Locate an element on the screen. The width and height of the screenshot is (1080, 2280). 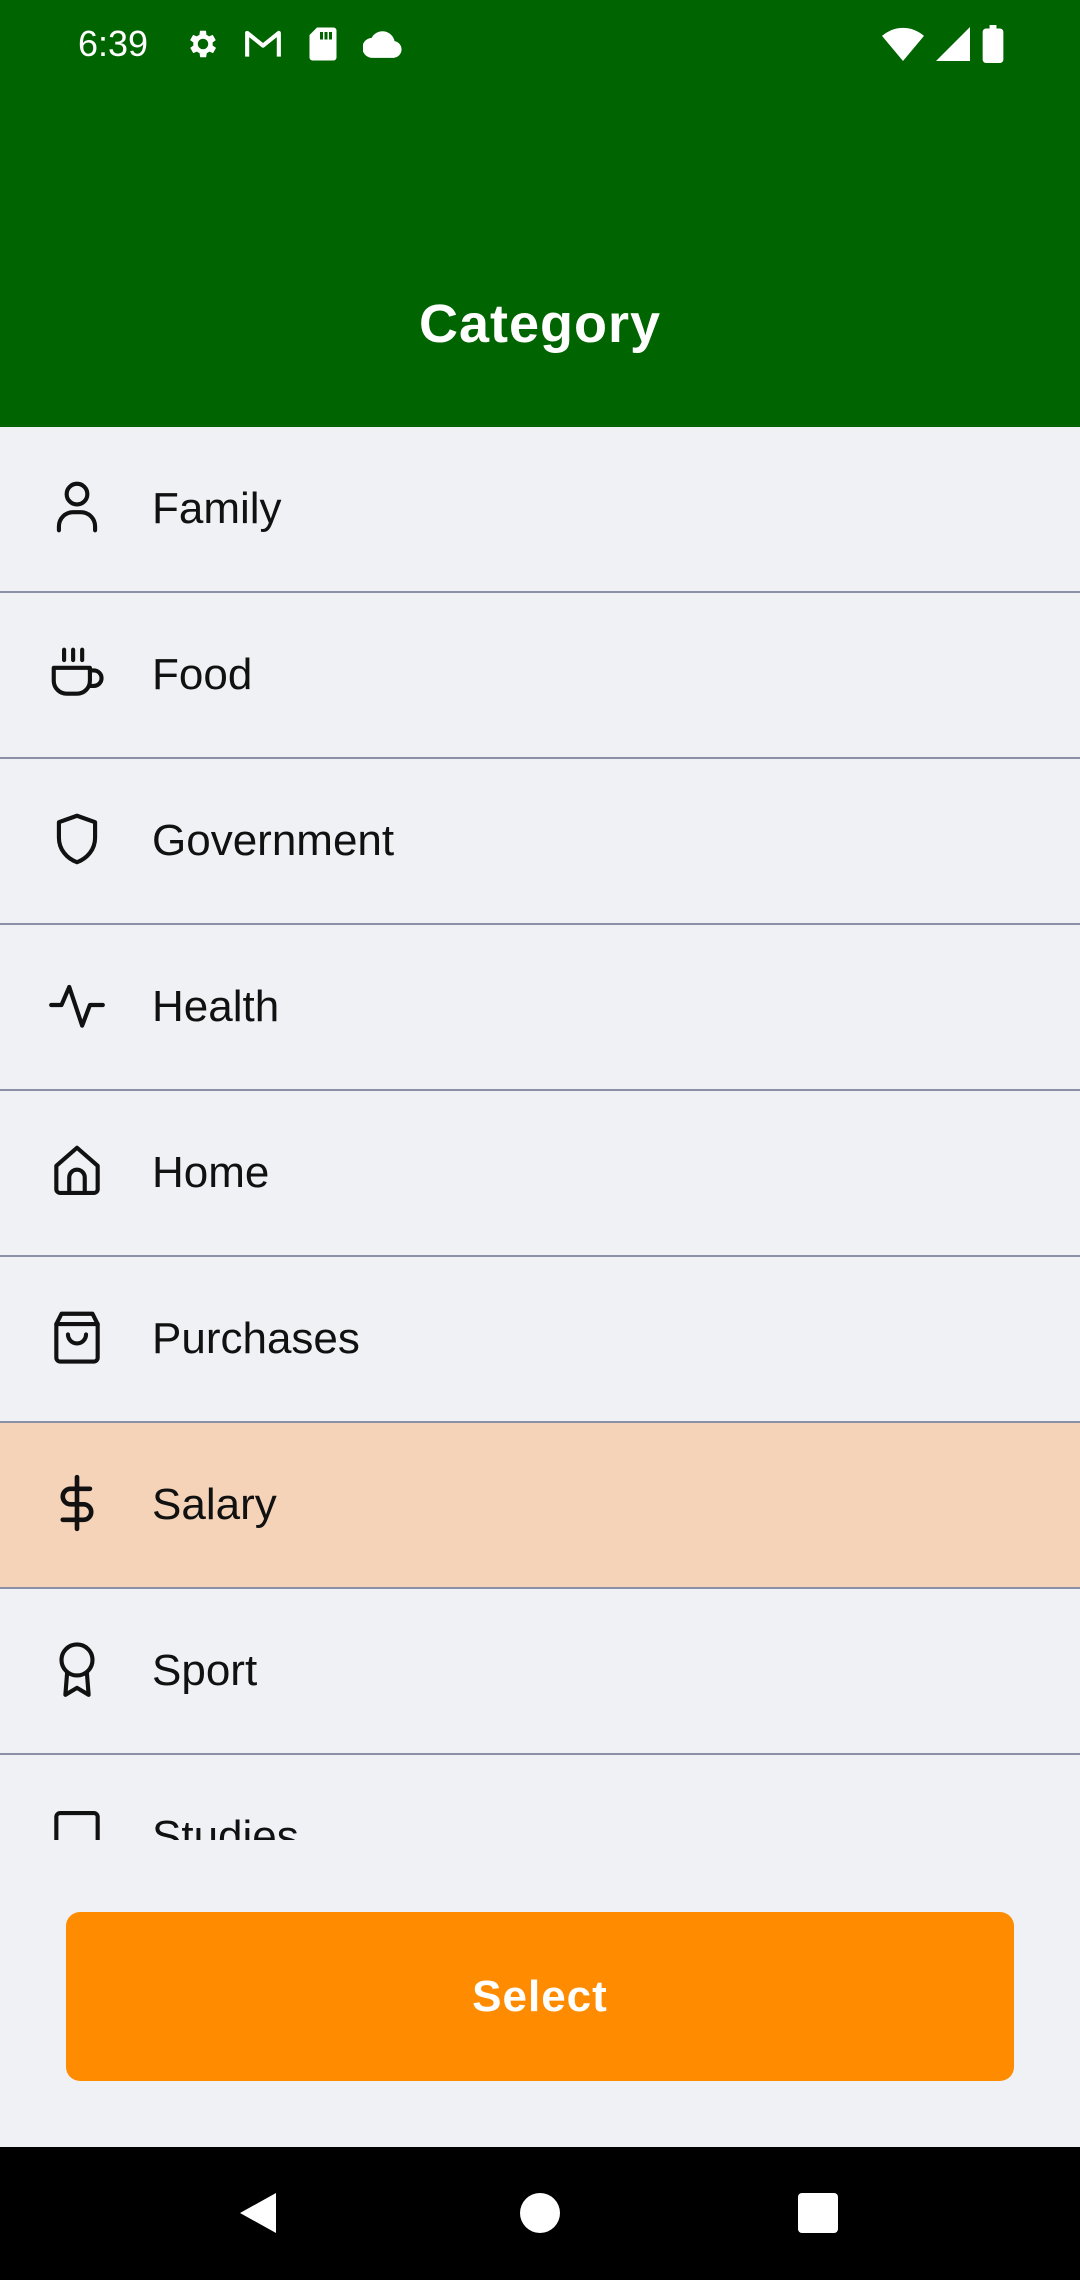
status-bar: 6:39 is located at coordinates (540, 44).